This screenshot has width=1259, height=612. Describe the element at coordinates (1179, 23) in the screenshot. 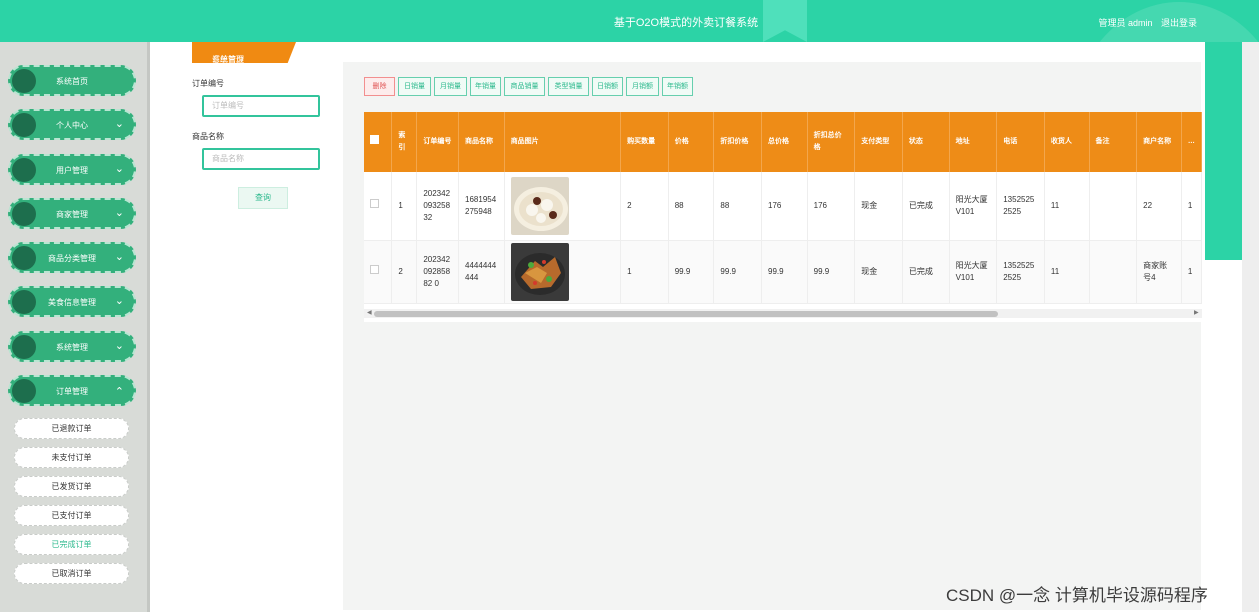

I see `logout-link: 退出登录` at that location.